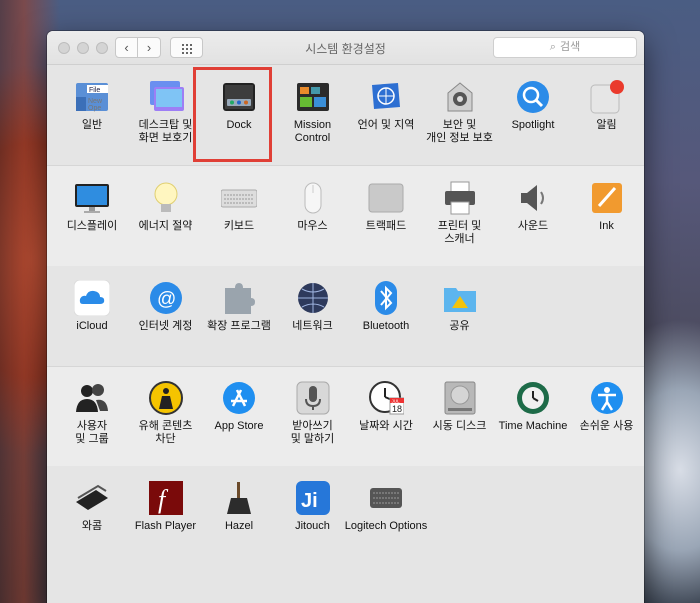 Image resolution: width=700 pixels, height=603 pixels. I want to click on network-icon, so click(313, 298).